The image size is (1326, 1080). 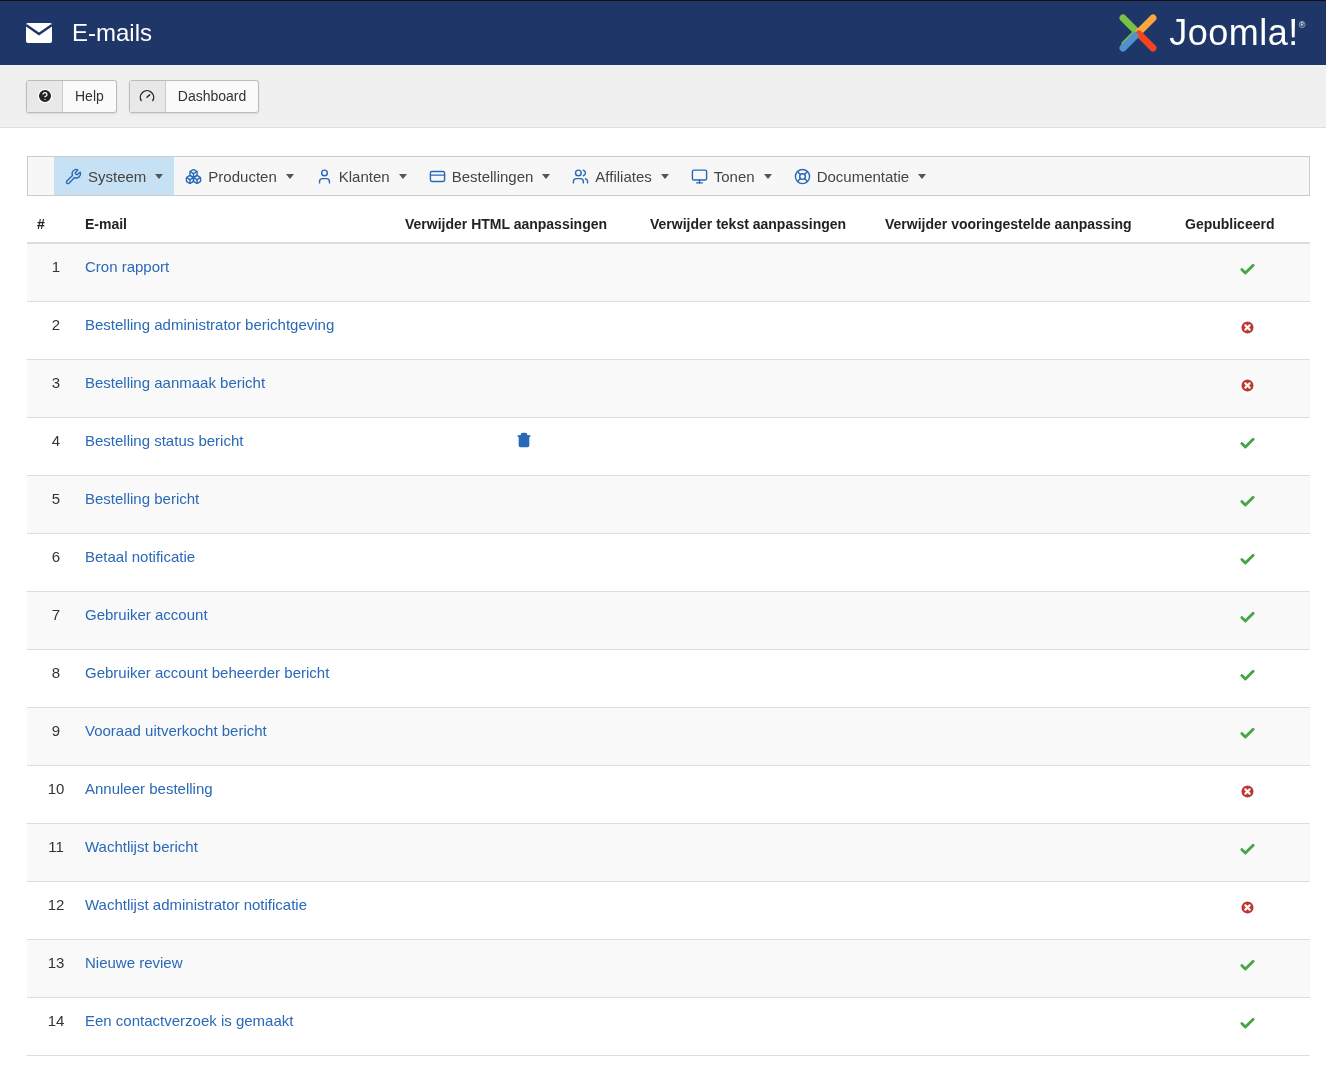 What do you see at coordinates (620, 176) in the screenshot?
I see `menu-item: Affiliates` at bounding box center [620, 176].